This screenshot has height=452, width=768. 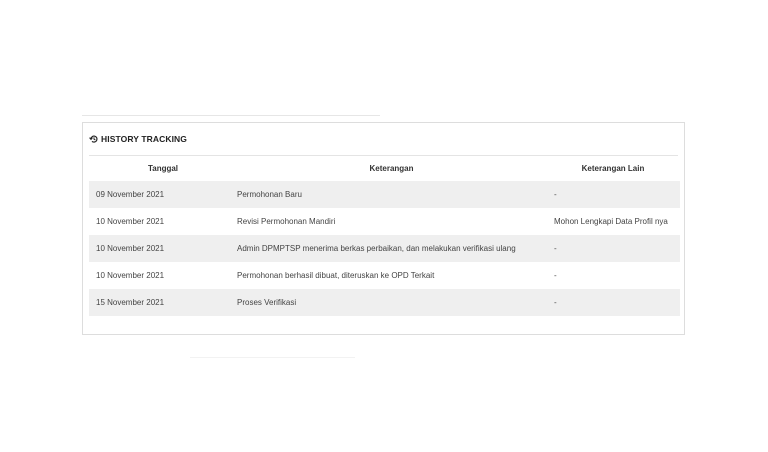 I want to click on column-header-keterangan-lain: Keterangan Lain, so click(x=613, y=168).